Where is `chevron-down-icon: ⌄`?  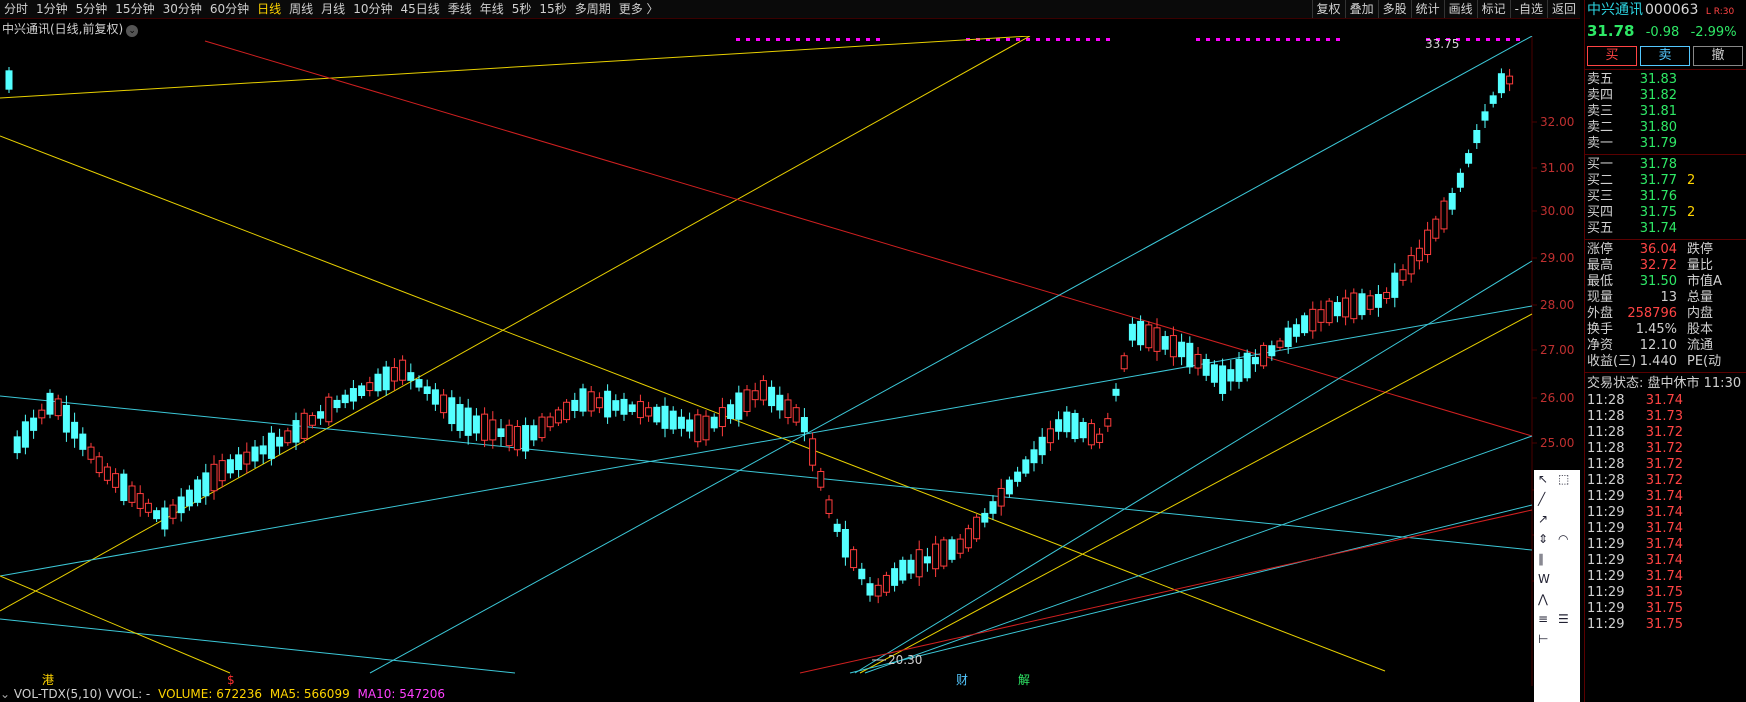
chevron-down-icon: ⌄ is located at coordinates (7, 694).